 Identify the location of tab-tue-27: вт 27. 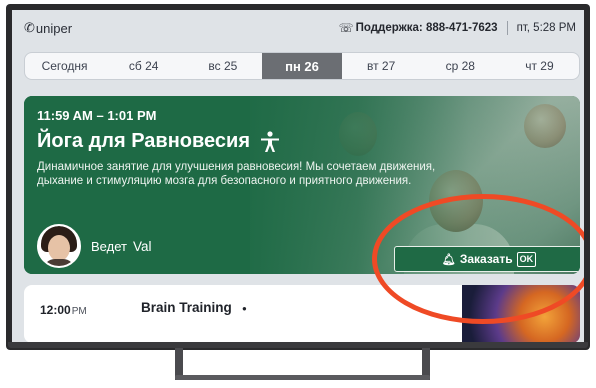
(381, 66).